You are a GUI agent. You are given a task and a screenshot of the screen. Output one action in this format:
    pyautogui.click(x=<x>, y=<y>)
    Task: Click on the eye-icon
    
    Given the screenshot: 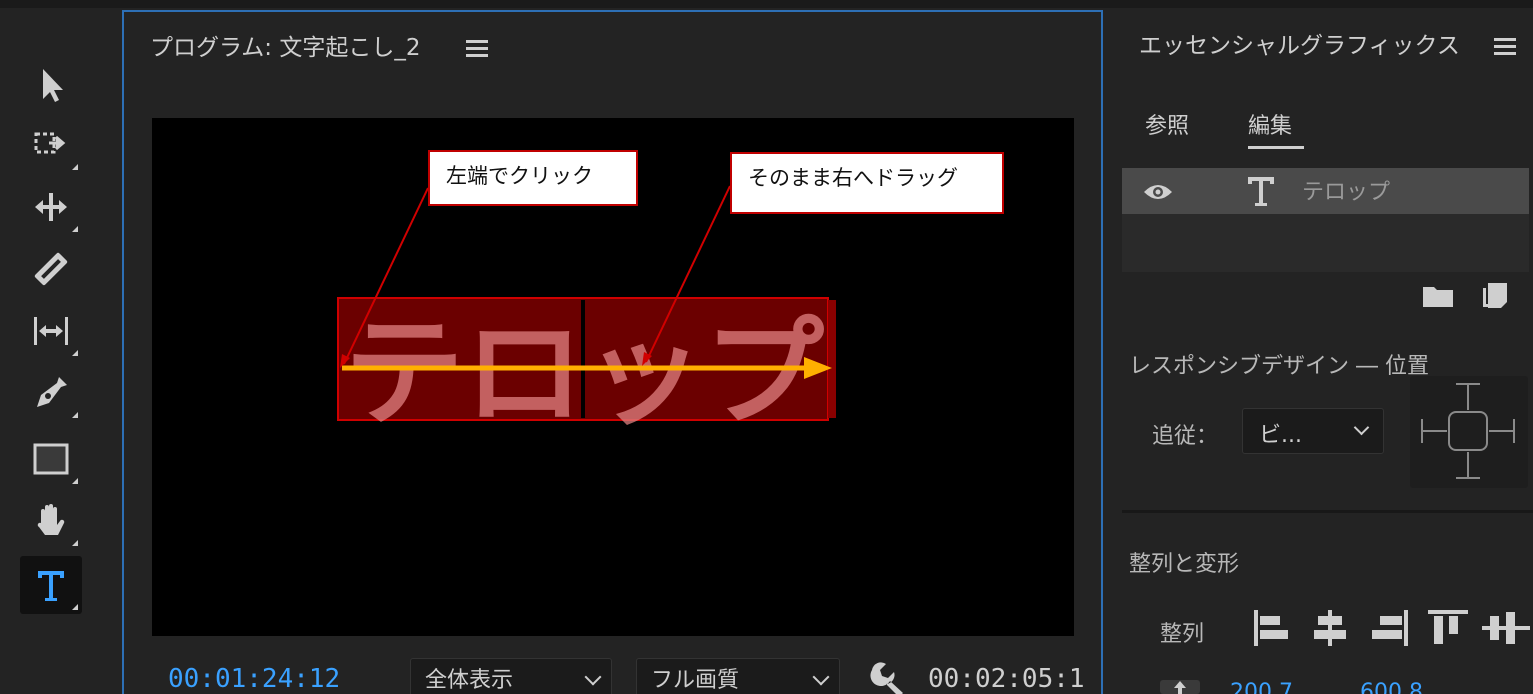 What is the action you would take?
    pyautogui.click(x=1158, y=192)
    